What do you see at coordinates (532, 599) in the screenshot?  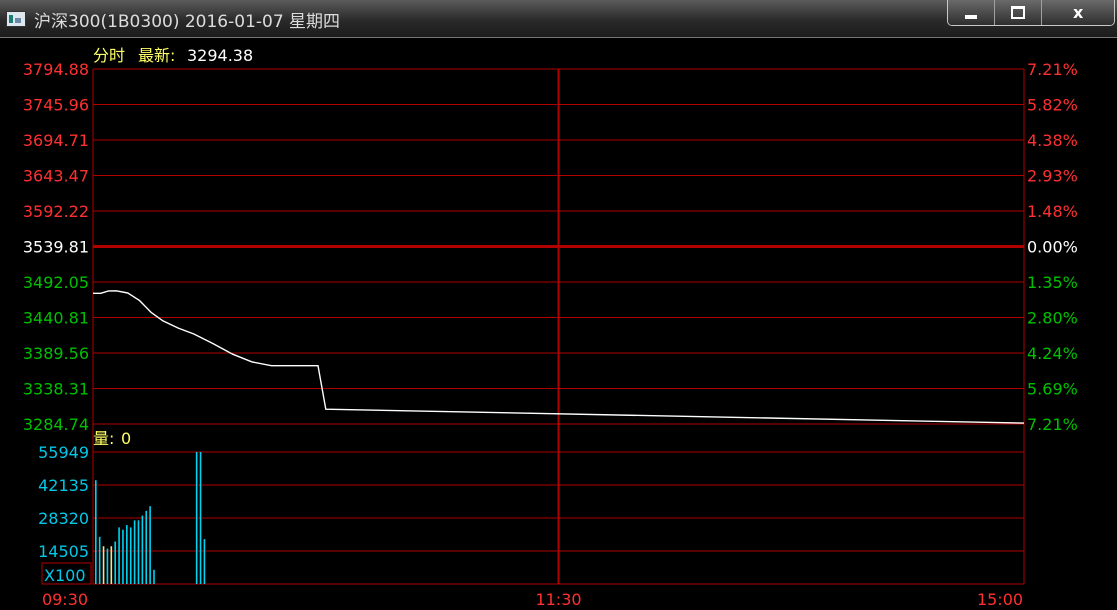 I see `time-axis-labels: 09:30 11:30 15:00` at bounding box center [532, 599].